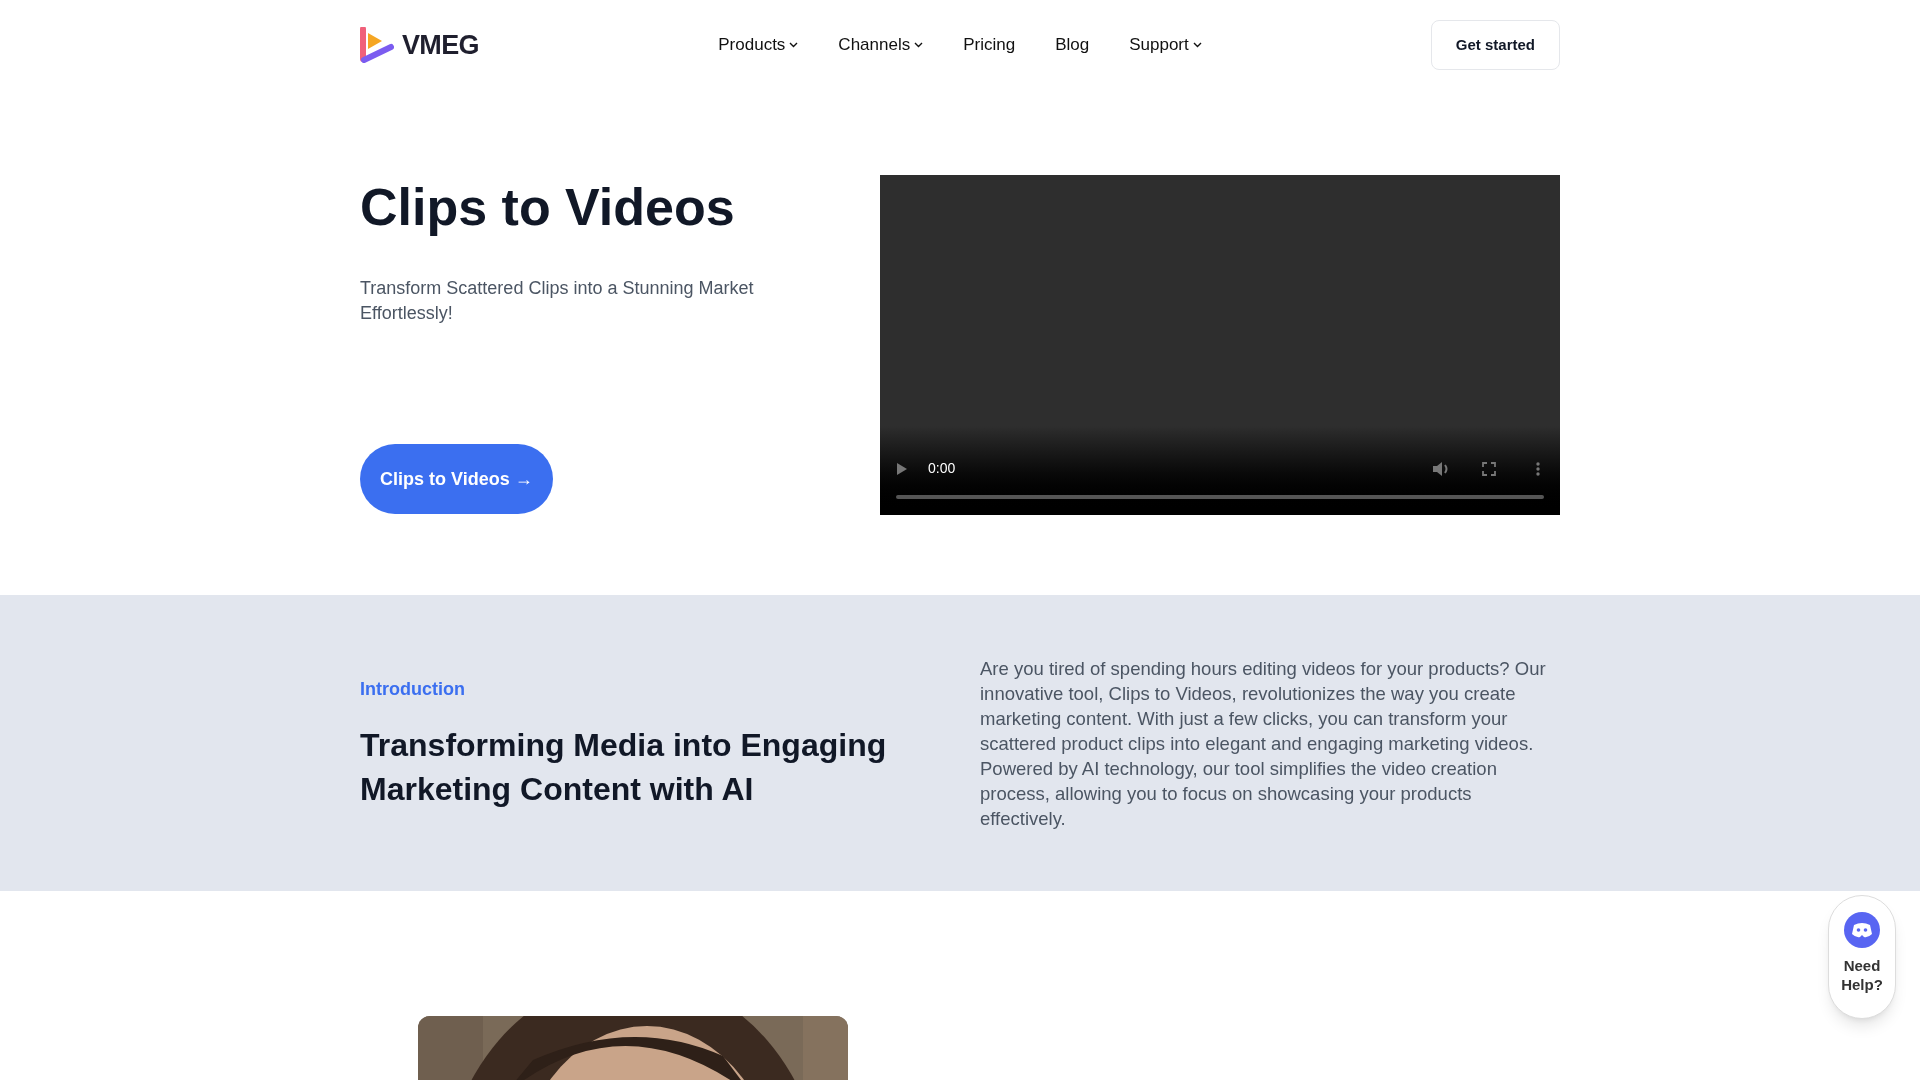  What do you see at coordinates (456, 479) in the screenshot?
I see `clips-to-videos-button: Clips to Videos →` at bounding box center [456, 479].